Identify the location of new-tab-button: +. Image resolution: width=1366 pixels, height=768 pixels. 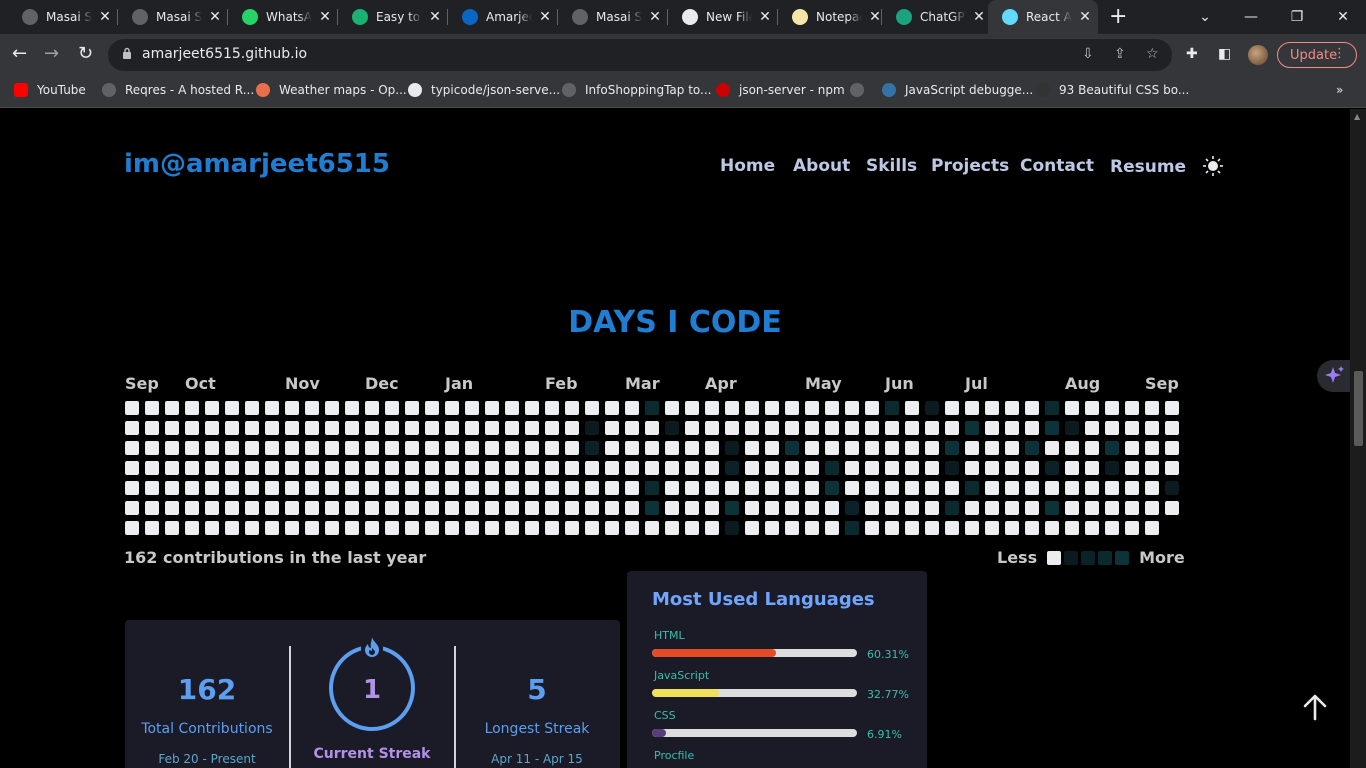
(1118, 16).